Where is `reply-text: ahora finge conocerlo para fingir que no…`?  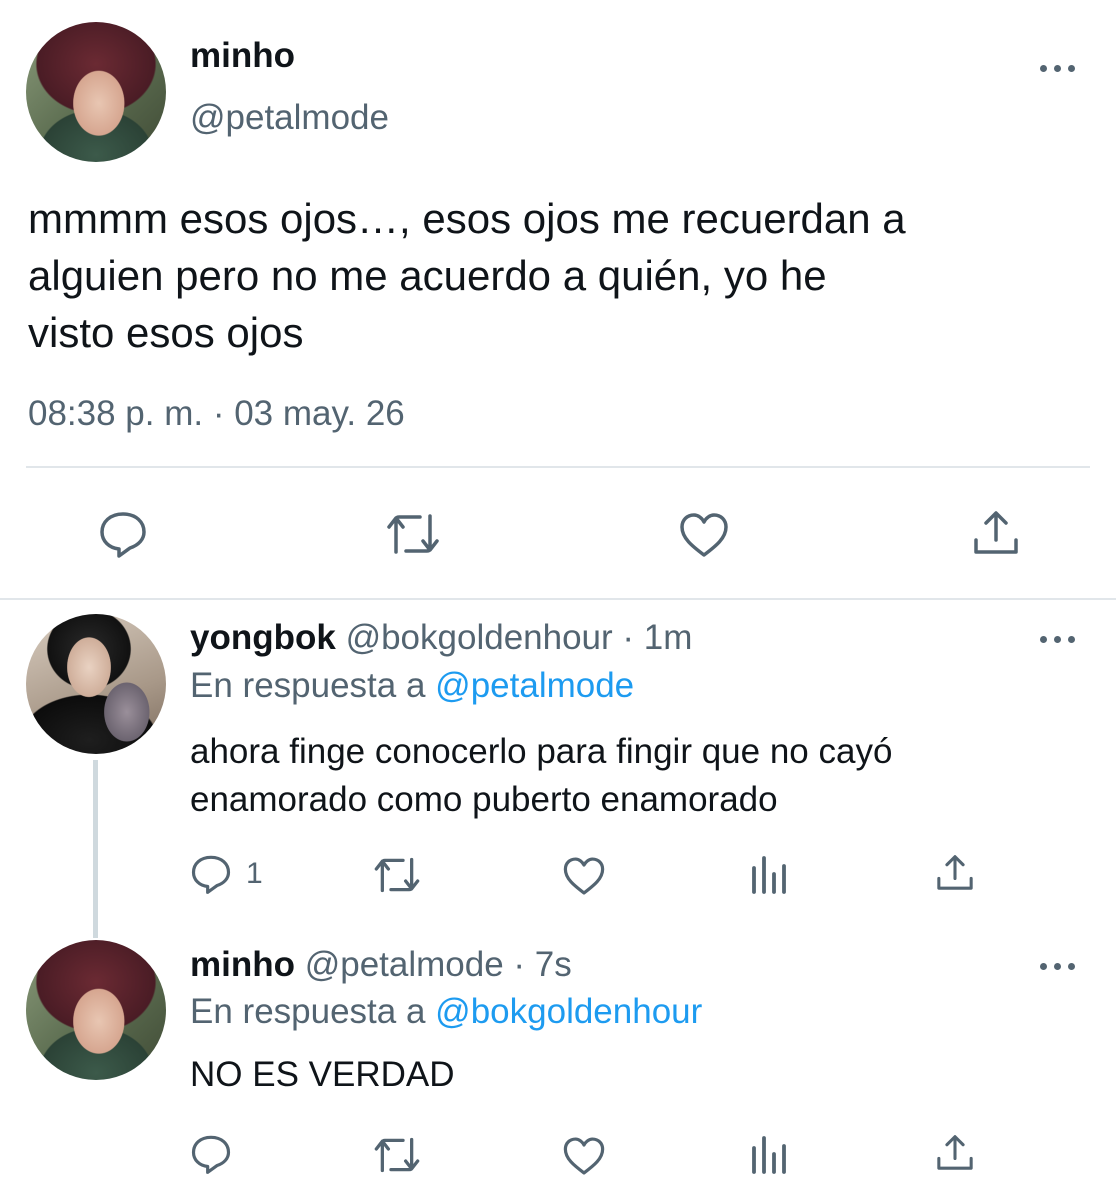
reply-text: ahora finge conocerlo para fingir que no… is located at coordinates (640, 776).